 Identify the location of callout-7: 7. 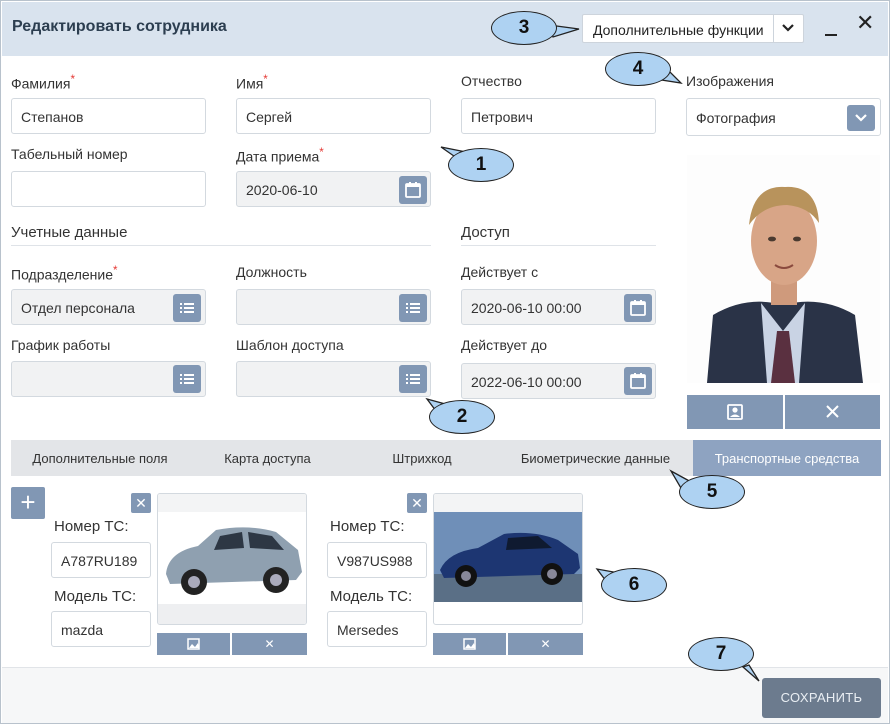
(721, 654).